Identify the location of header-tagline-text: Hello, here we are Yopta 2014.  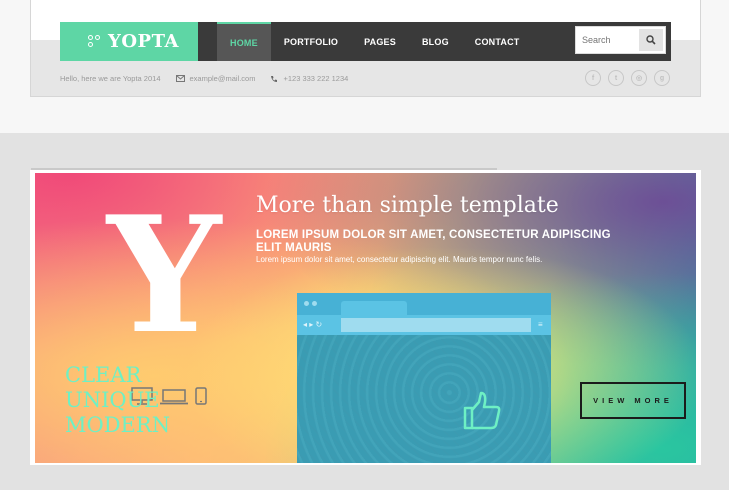
(110, 78).